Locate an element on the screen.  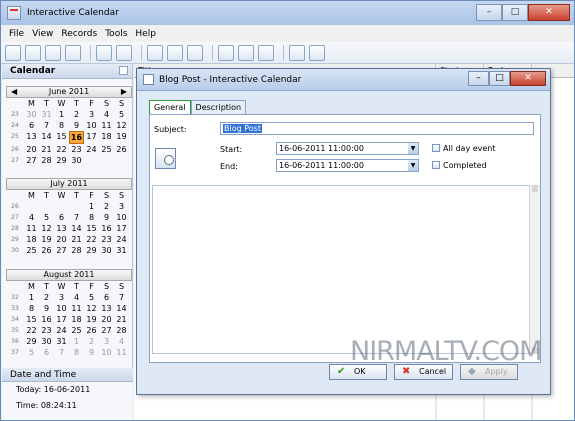
time-label: Time: 08:24:11 is located at coordinates (46, 405).